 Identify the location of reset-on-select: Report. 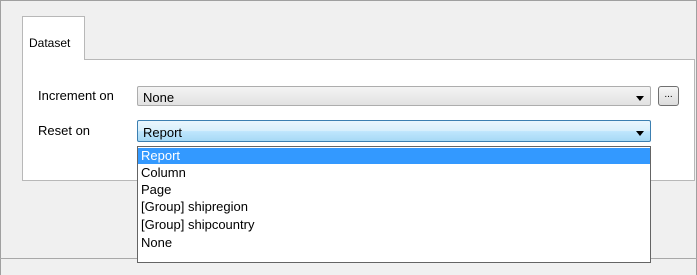
(394, 131).